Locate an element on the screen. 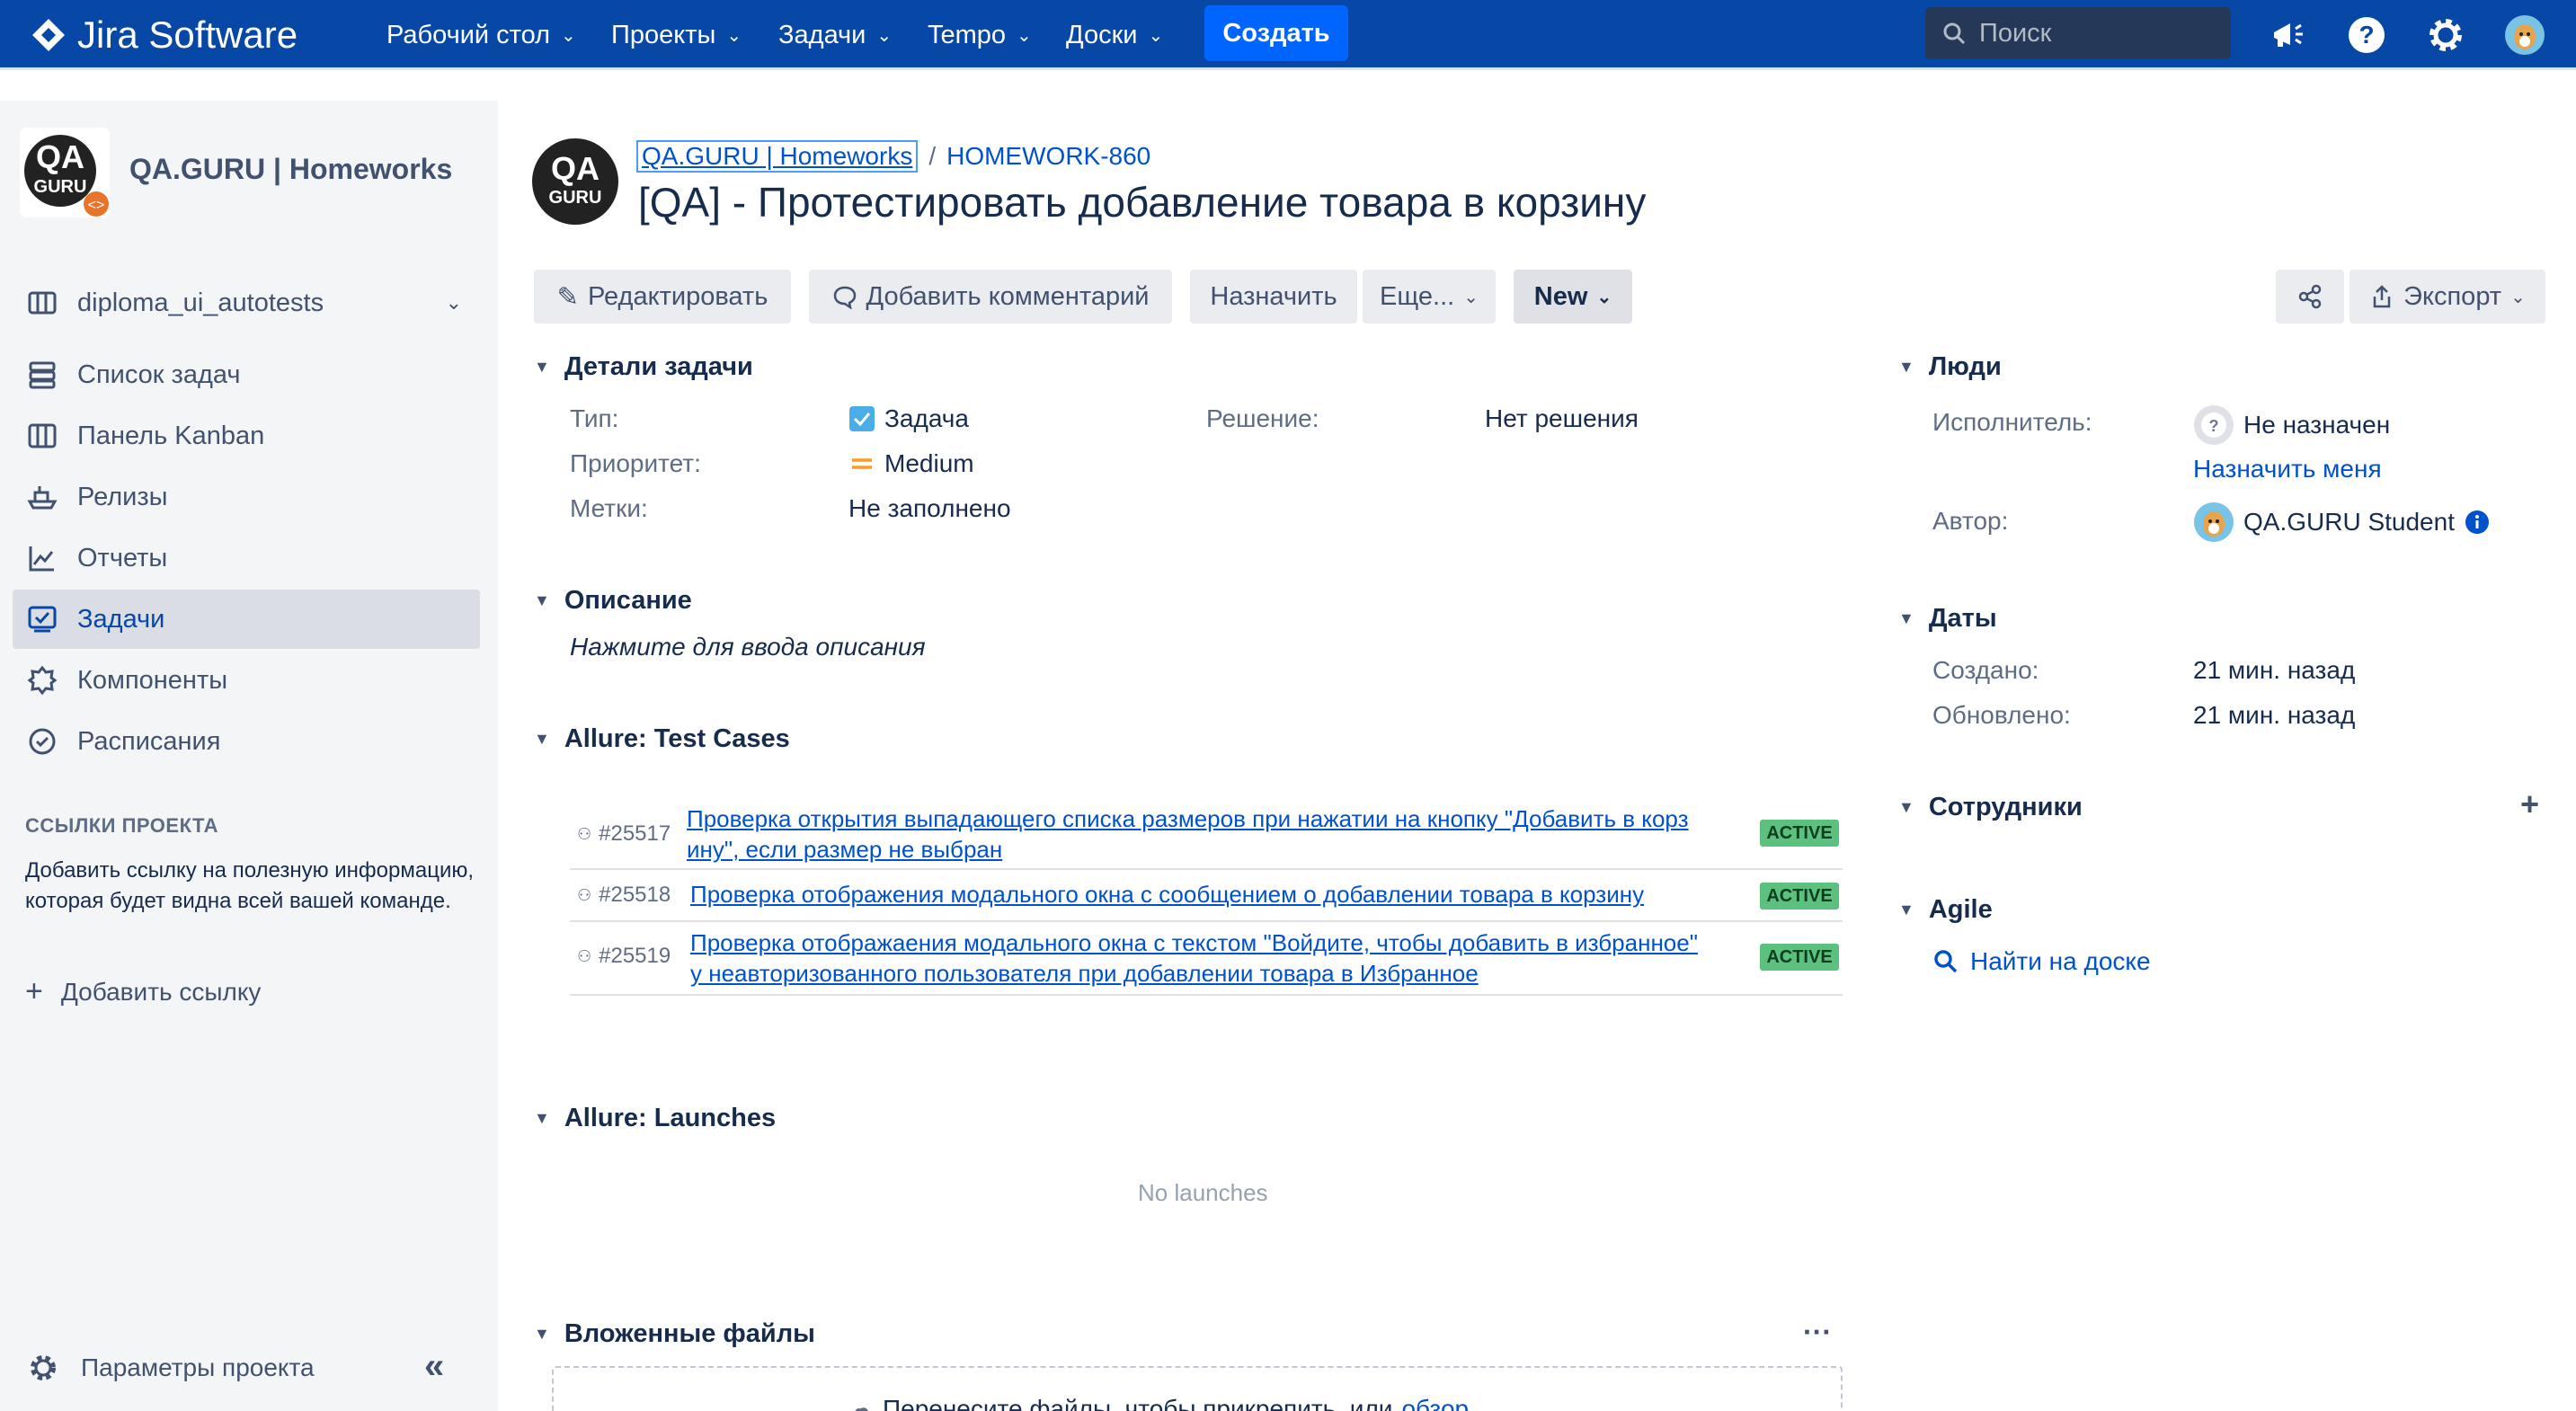  dates-section-header: ▼ Даты is located at coordinates (1948, 619).